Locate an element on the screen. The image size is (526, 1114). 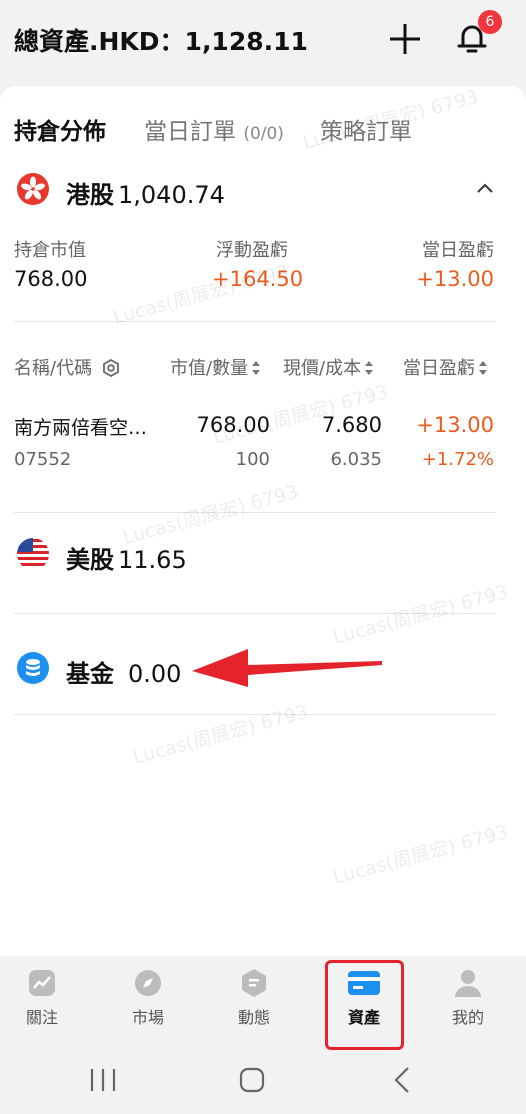
position-daily-pl-pct: +1.72% is located at coordinates (457, 459).